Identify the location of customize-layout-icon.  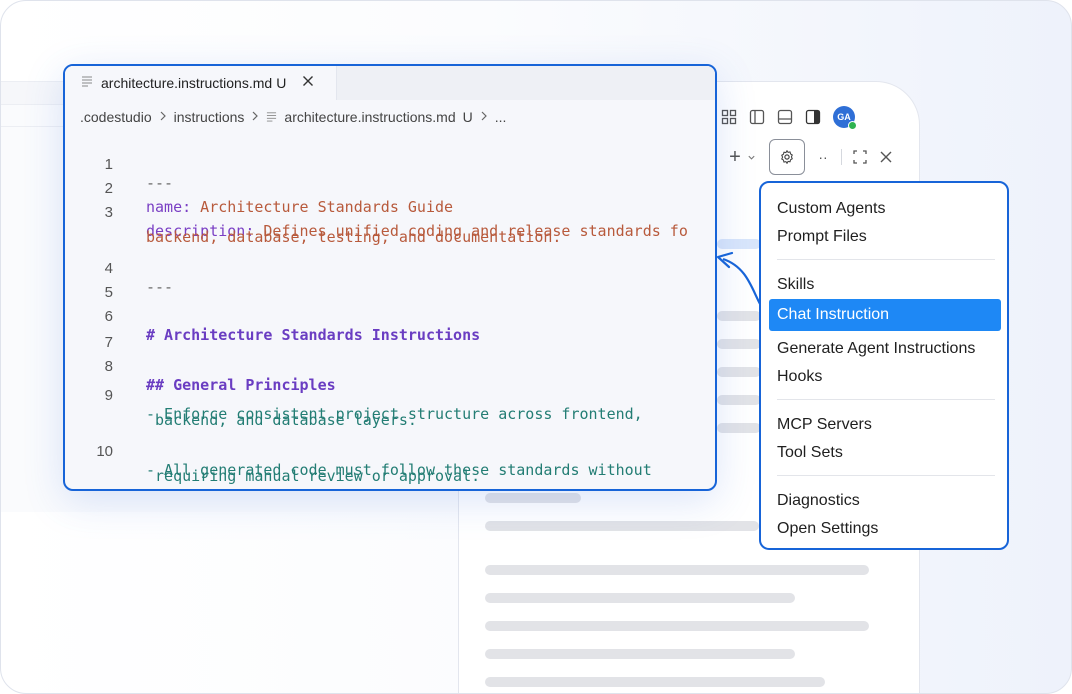
(729, 117).